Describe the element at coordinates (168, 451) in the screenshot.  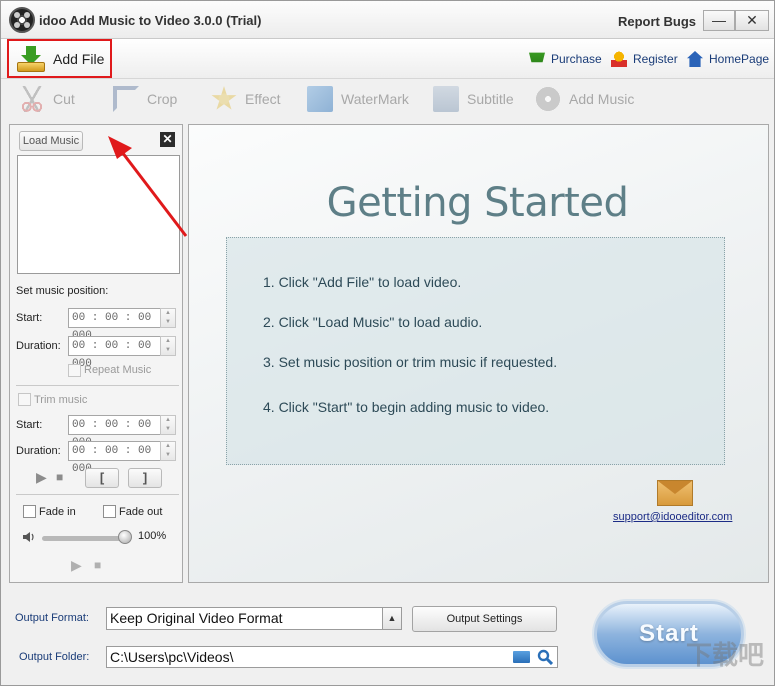
I see `trim-duration-spinner: ▲ ▼` at that location.